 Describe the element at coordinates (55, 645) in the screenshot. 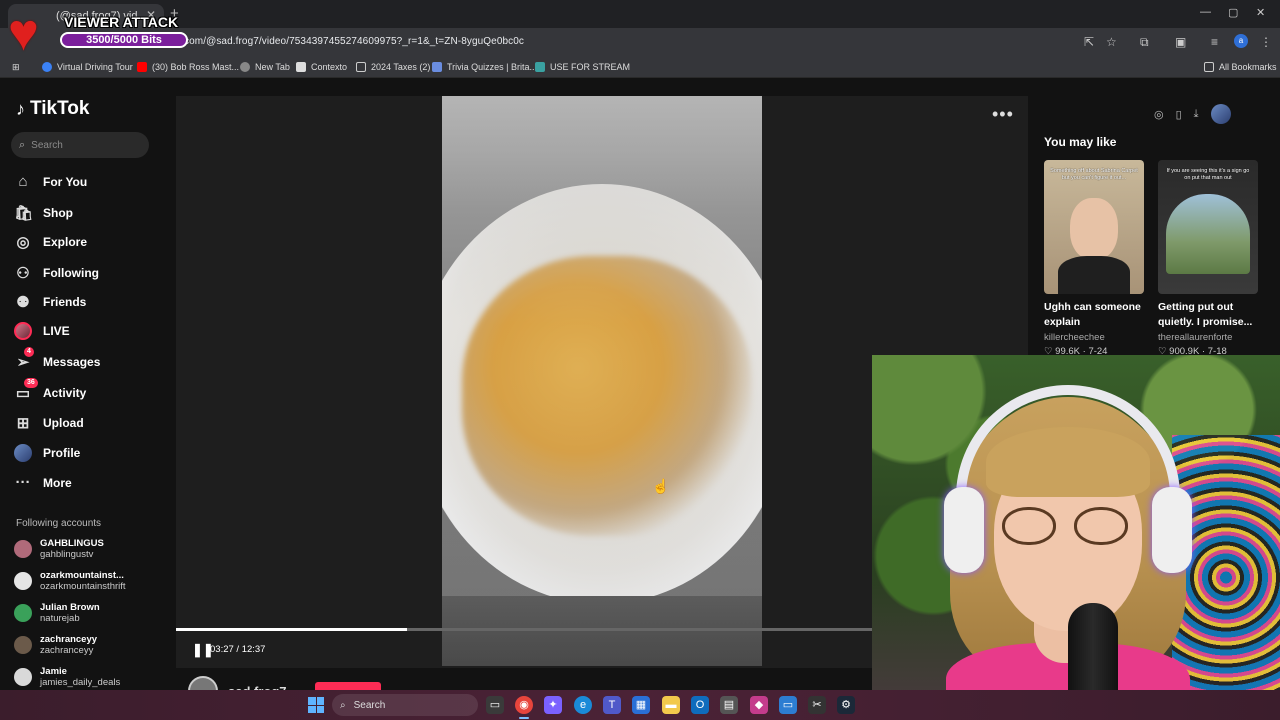

I see `following-account: zachranceyy zachranceyy` at that location.